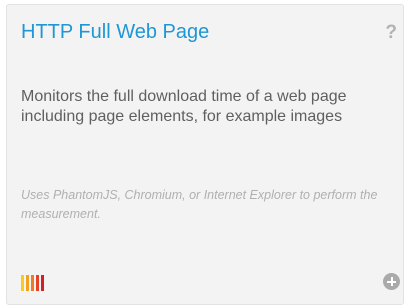 Image resolution: width=406 pixels, height=307 pixels. I want to click on signal-bars-icon, so click(32, 283).